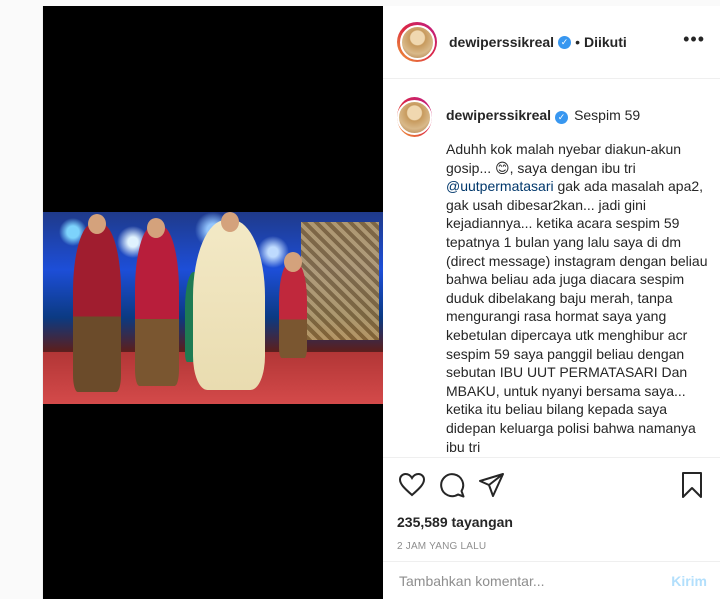 Image resolution: width=720 pixels, height=599 pixels. What do you see at coordinates (605, 42) in the screenshot?
I see `following-button: Diikuti` at bounding box center [605, 42].